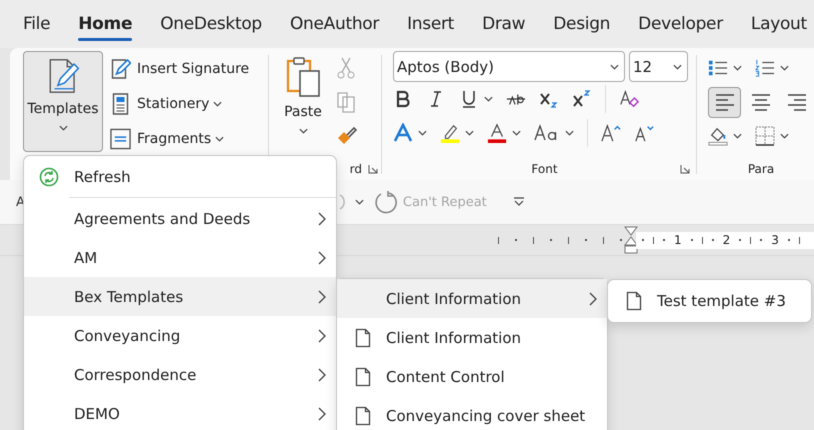 Image resolution: width=814 pixels, height=430 pixels. I want to click on menu-item: Refresh, so click(180, 177).